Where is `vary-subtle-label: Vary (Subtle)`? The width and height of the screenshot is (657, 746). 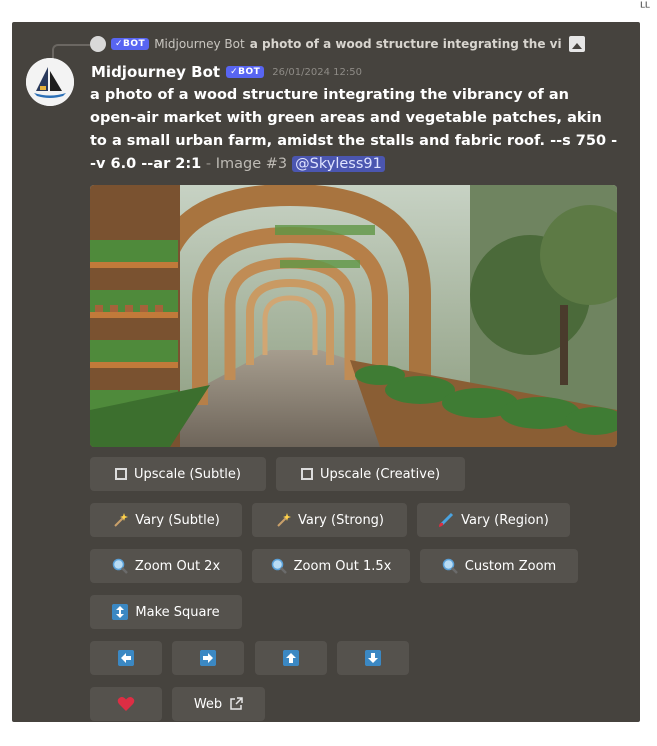
vary-subtle-label: Vary (Subtle) is located at coordinates (177, 520).